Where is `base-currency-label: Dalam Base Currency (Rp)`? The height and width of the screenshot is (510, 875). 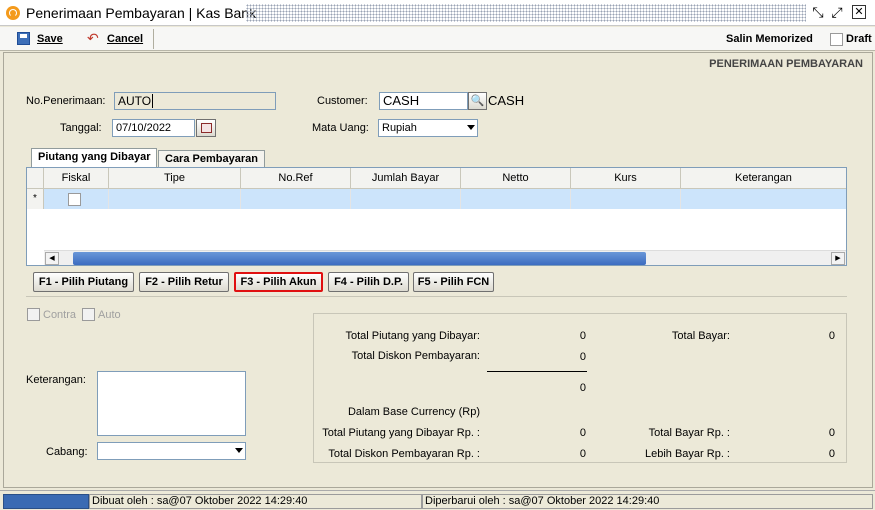
base-currency-label: Dalam Base Currency (Rp) is located at coordinates (413, 412).